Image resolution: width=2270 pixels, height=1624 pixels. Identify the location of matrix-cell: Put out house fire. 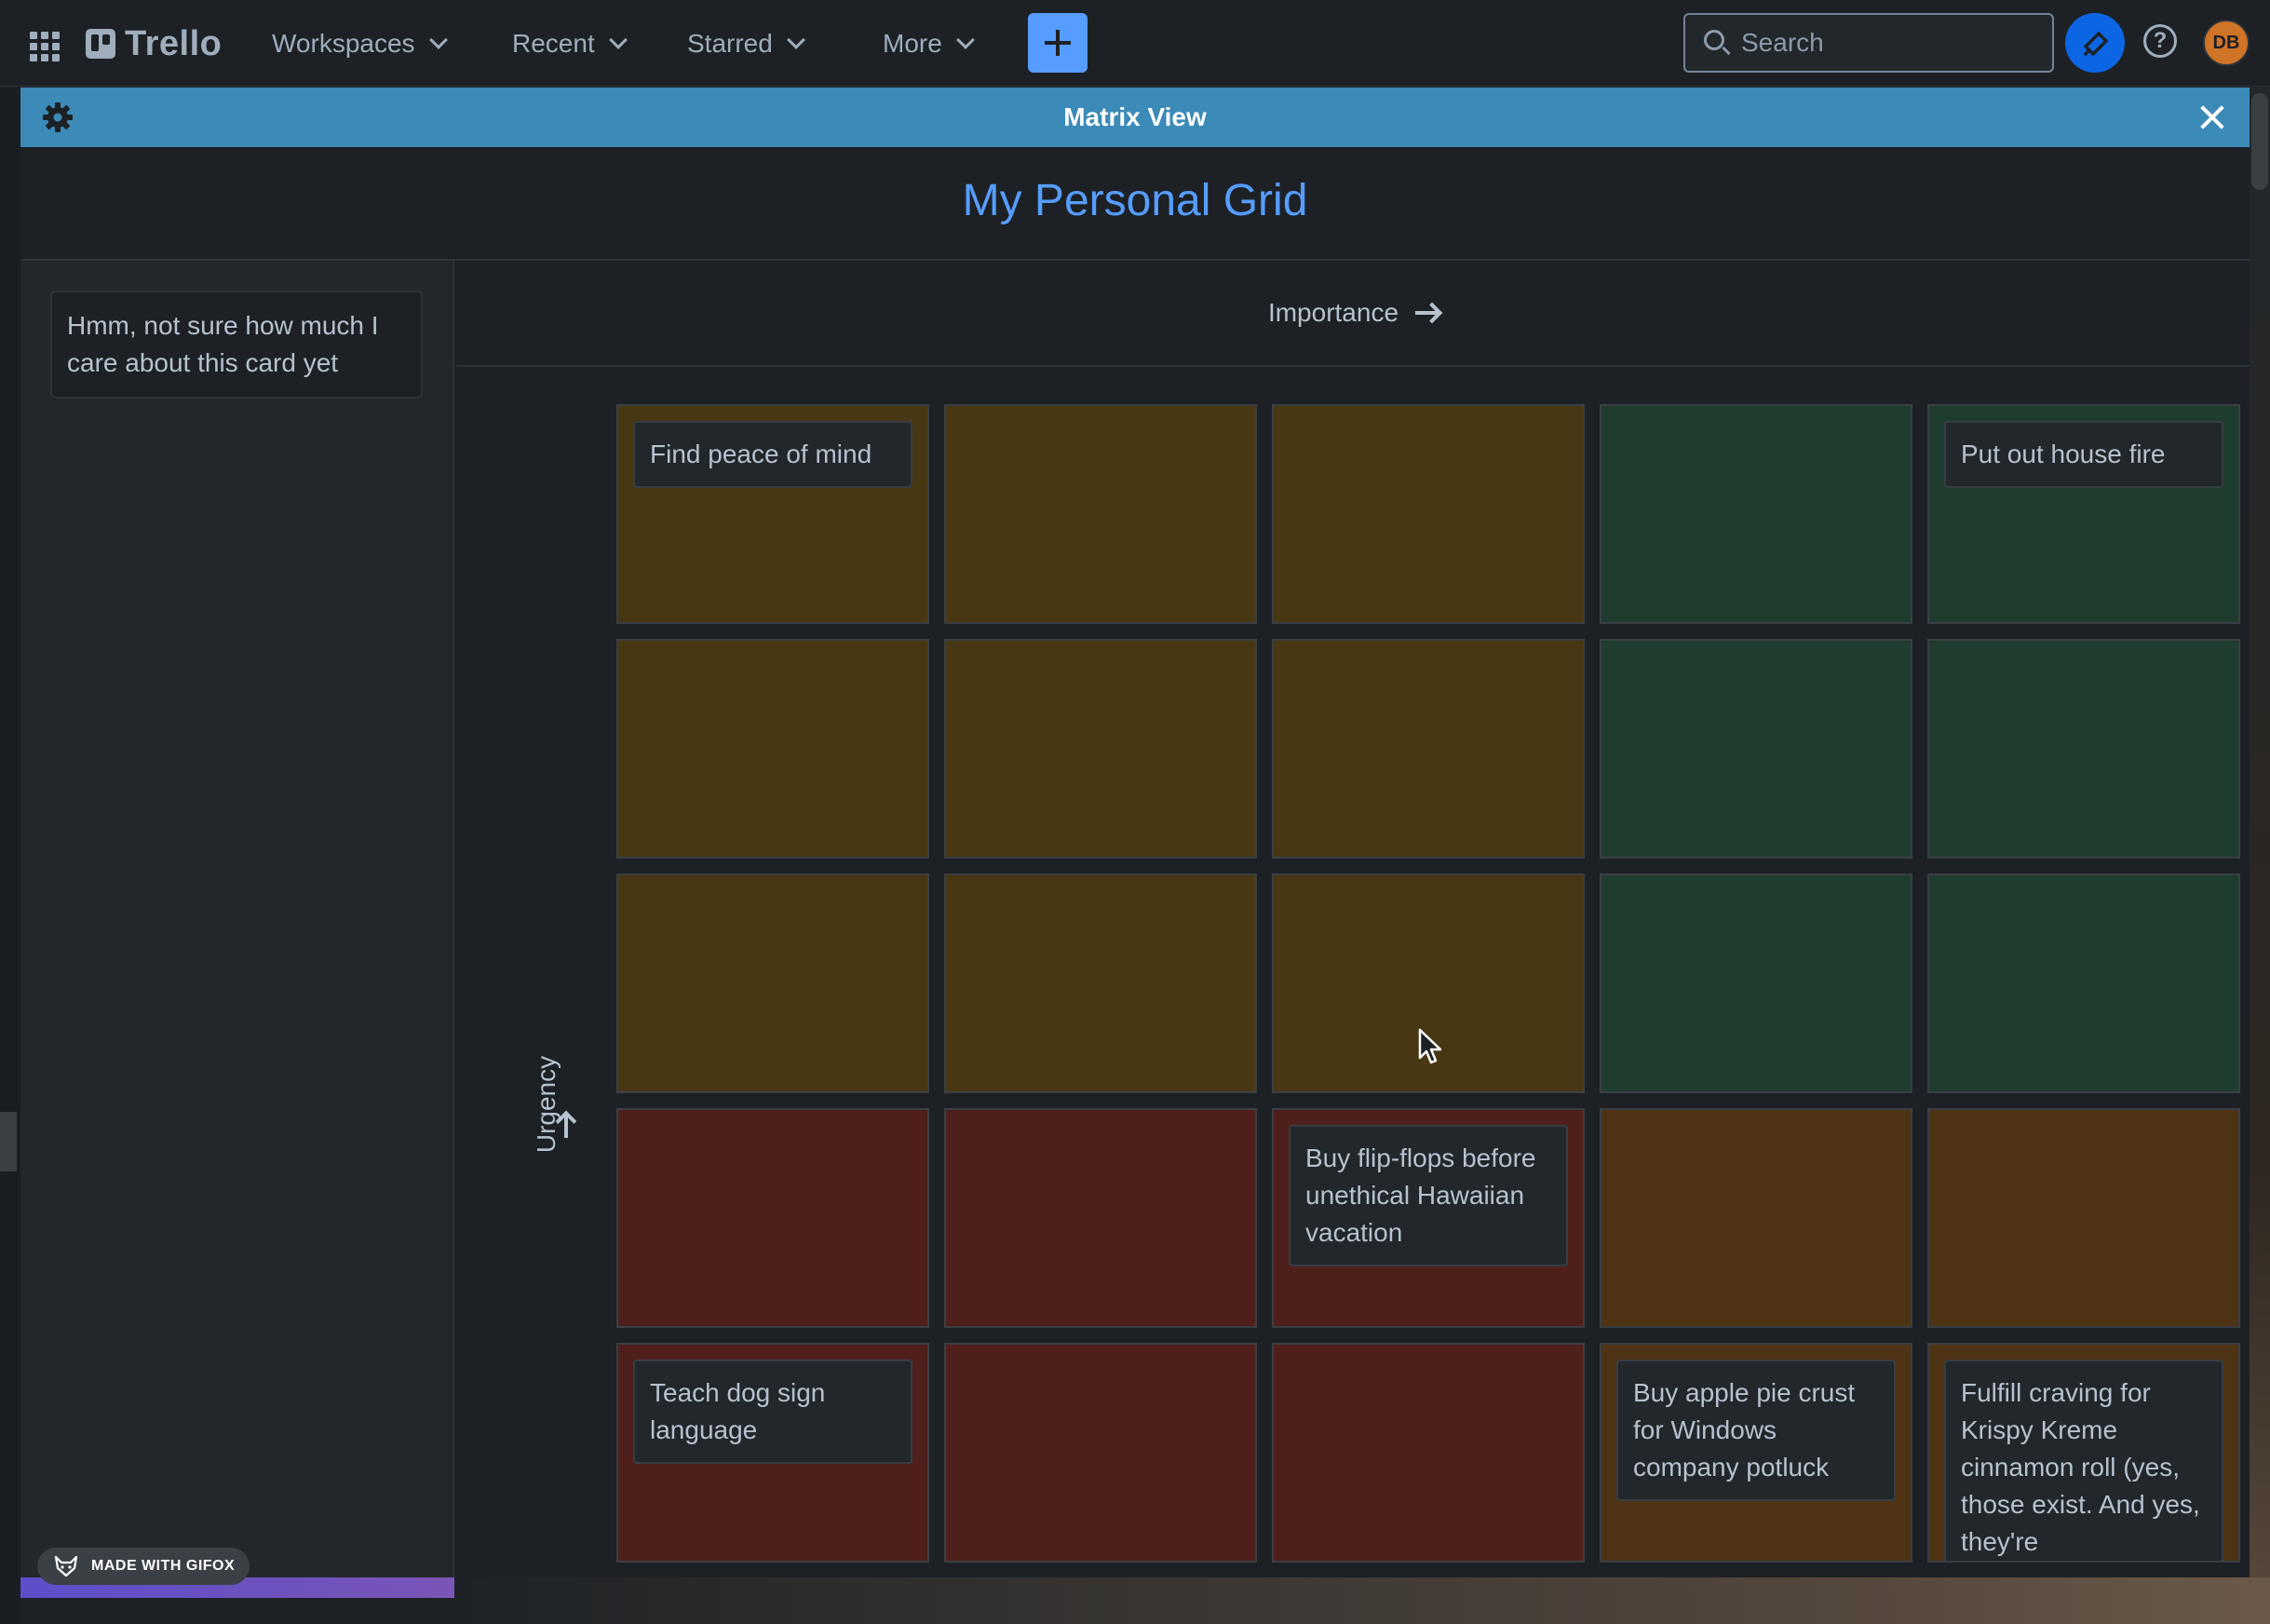
(2083, 514).